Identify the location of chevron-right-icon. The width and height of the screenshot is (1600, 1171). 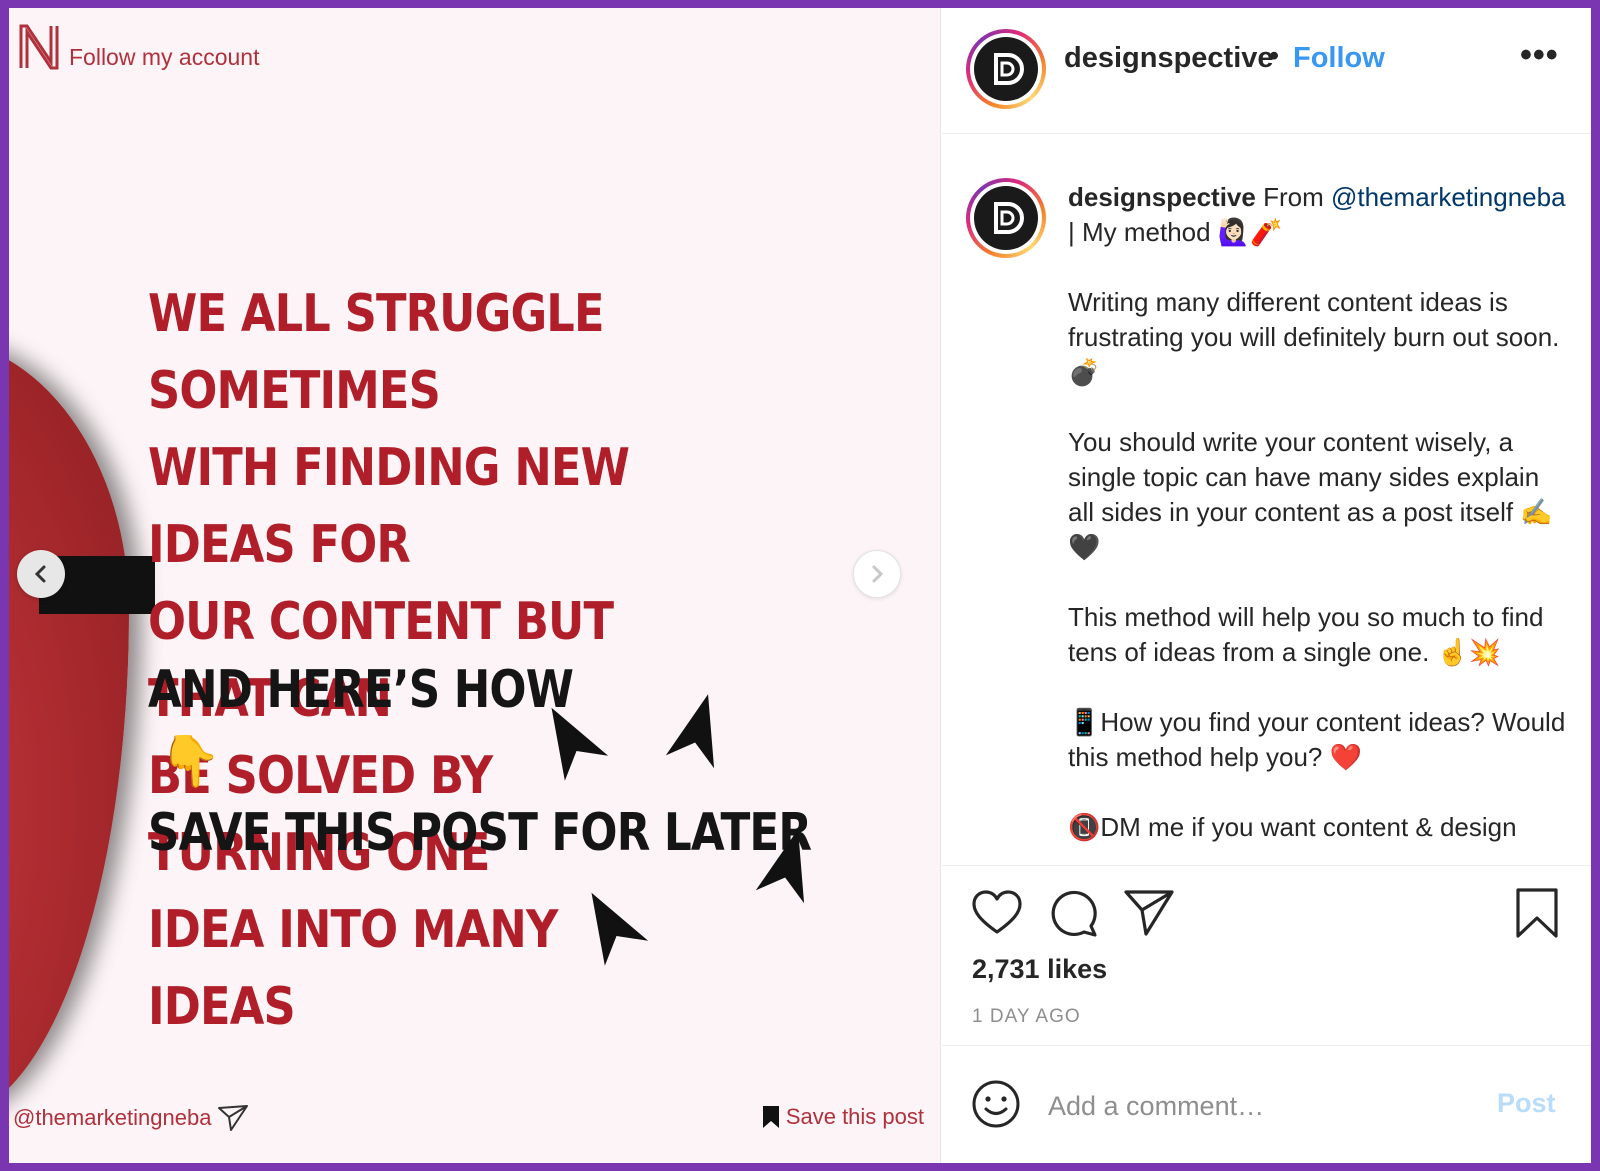
(878, 574).